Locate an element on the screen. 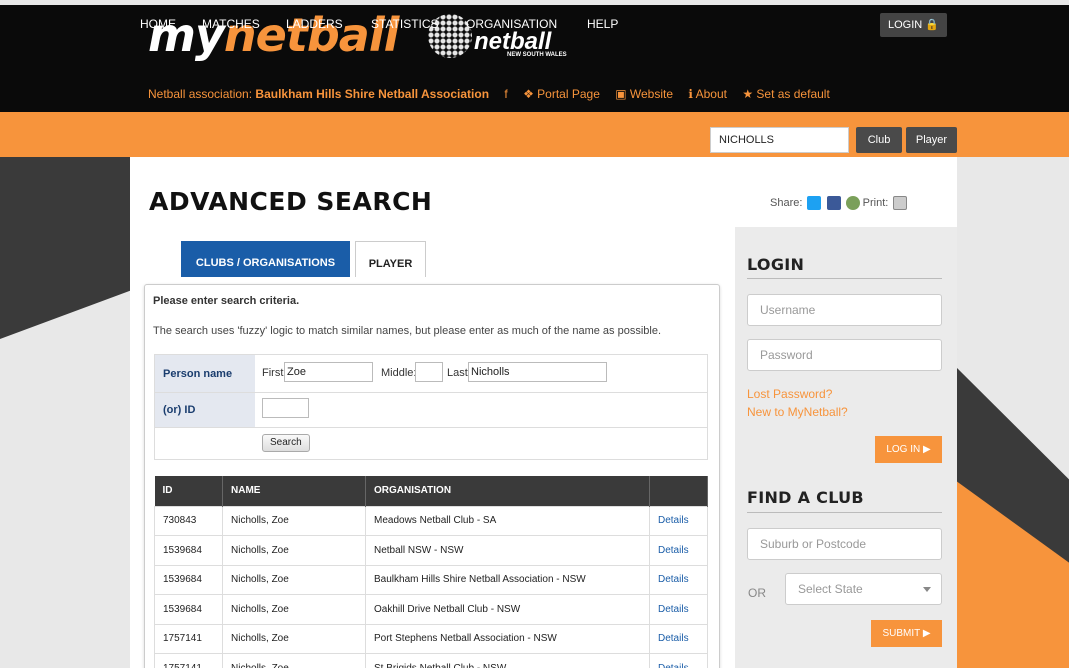 The image size is (1069, 668). password-input: Password is located at coordinates (844, 355).